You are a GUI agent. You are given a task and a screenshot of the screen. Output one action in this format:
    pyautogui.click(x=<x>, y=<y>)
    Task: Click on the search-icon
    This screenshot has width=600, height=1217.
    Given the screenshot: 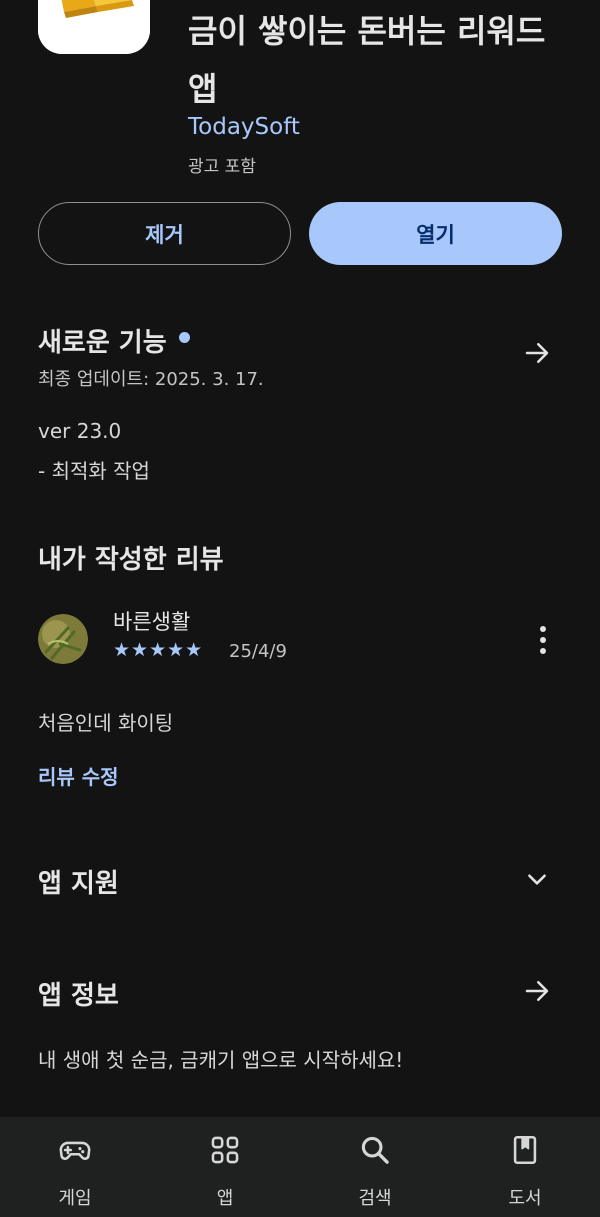 What is the action you would take?
    pyautogui.click(x=375, y=1150)
    